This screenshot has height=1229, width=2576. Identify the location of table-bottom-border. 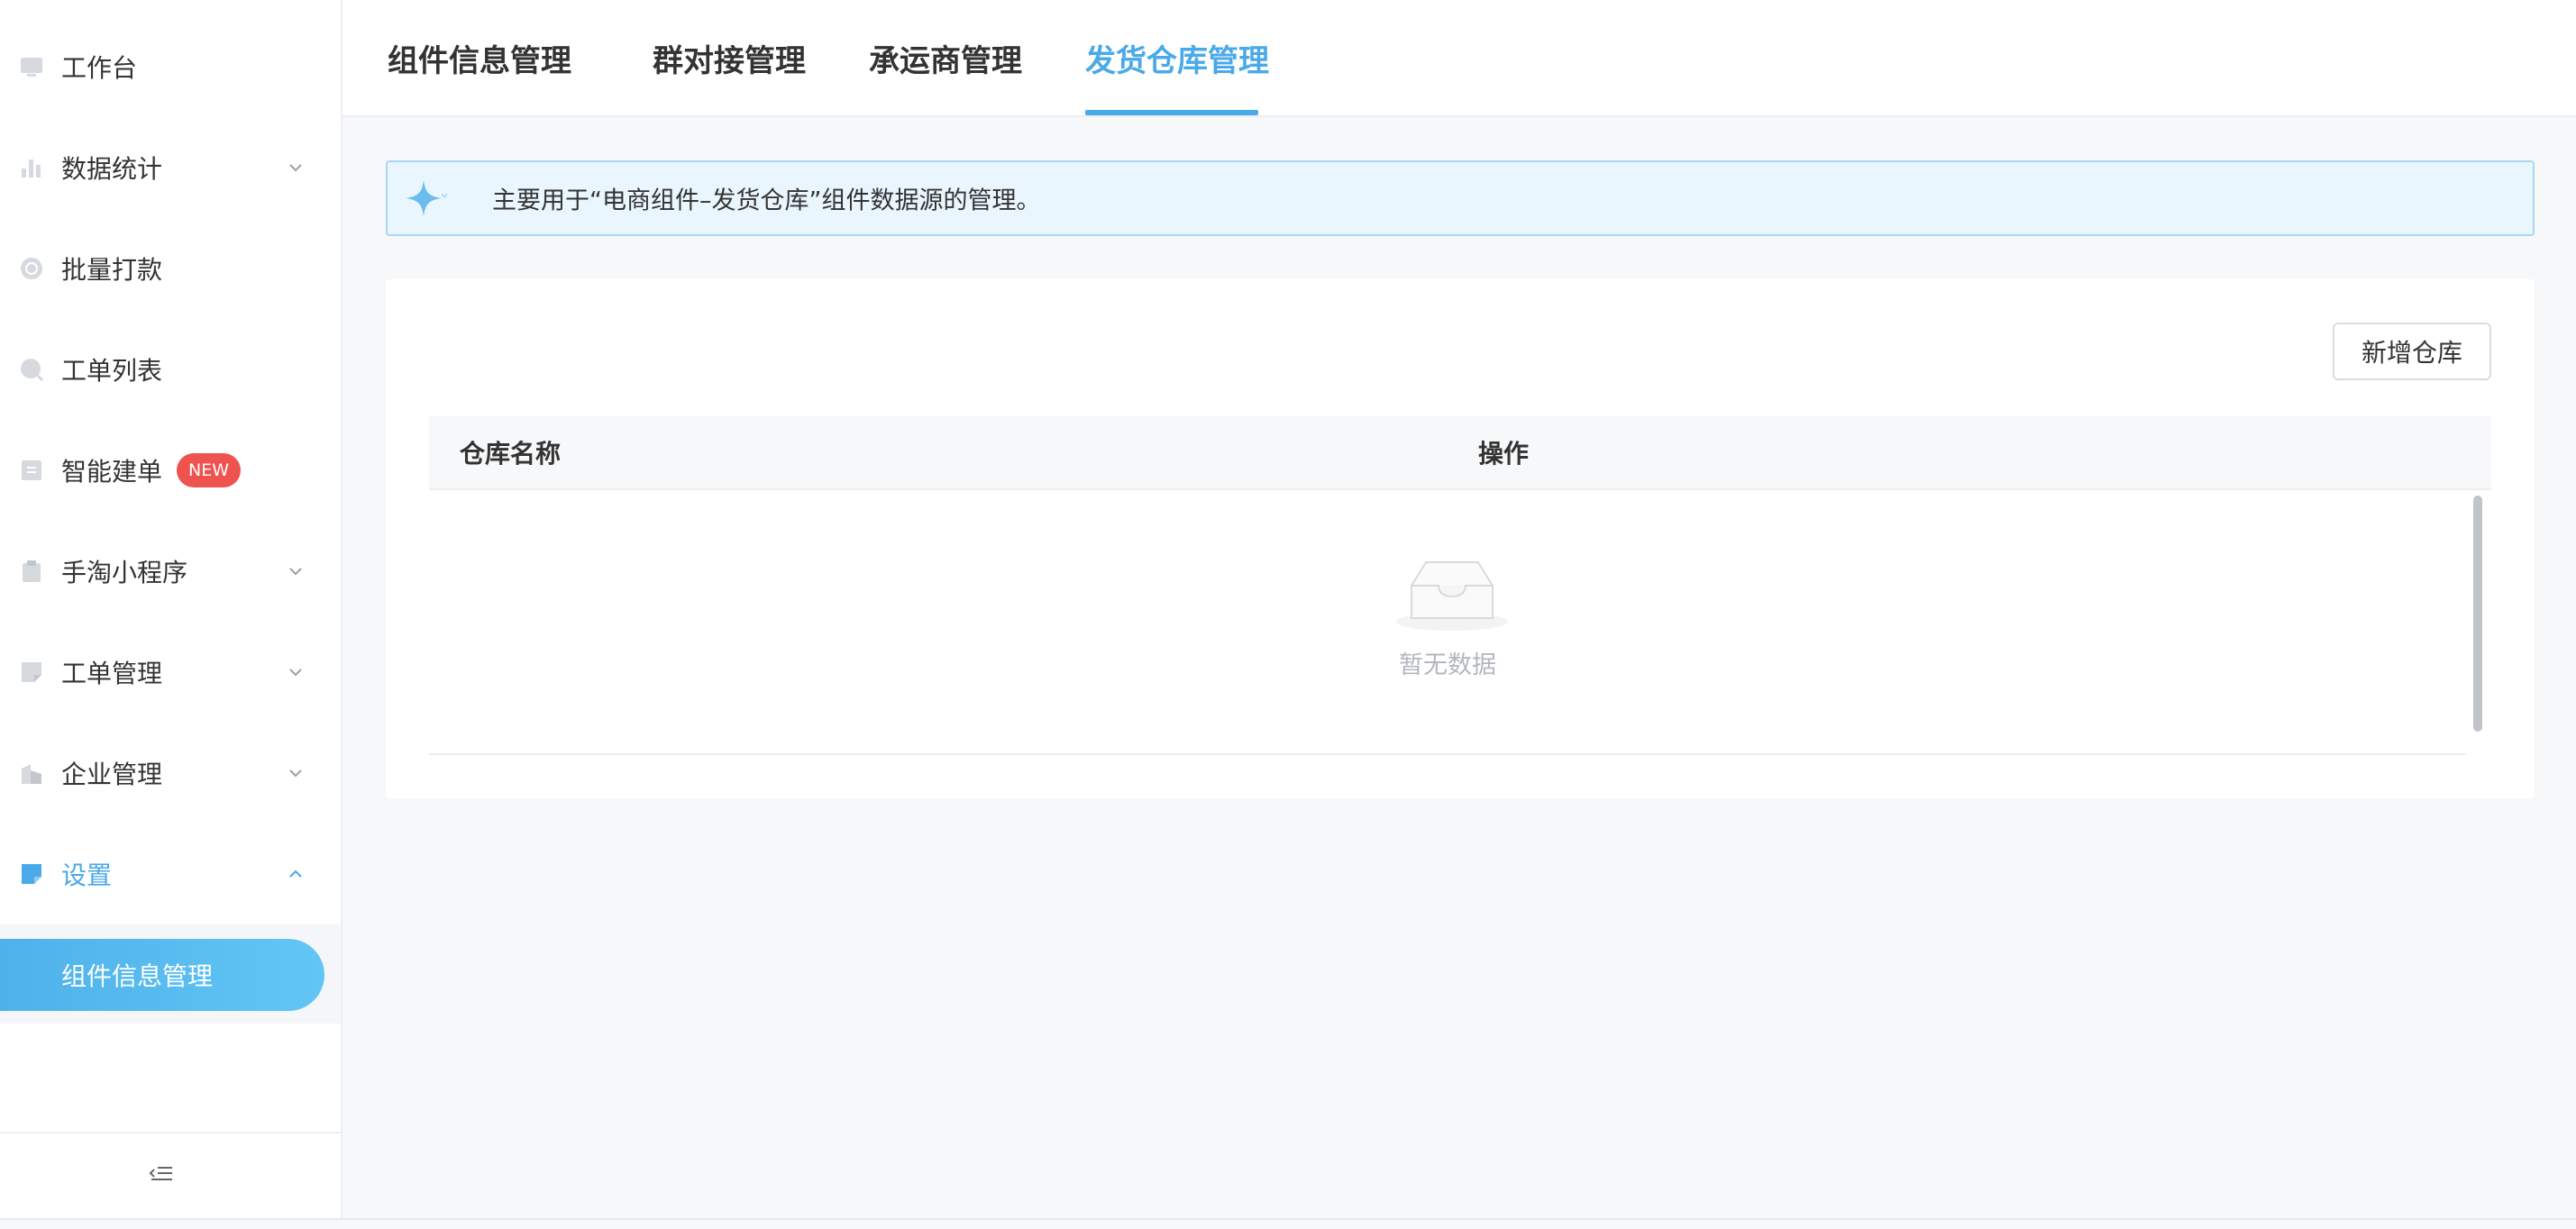
(1447, 754).